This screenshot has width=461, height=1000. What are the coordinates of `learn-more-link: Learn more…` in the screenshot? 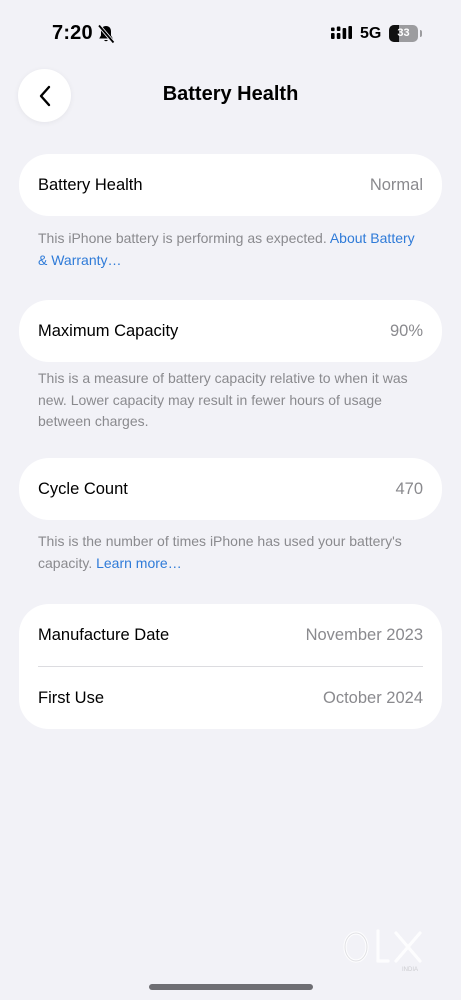 It's located at (139, 563).